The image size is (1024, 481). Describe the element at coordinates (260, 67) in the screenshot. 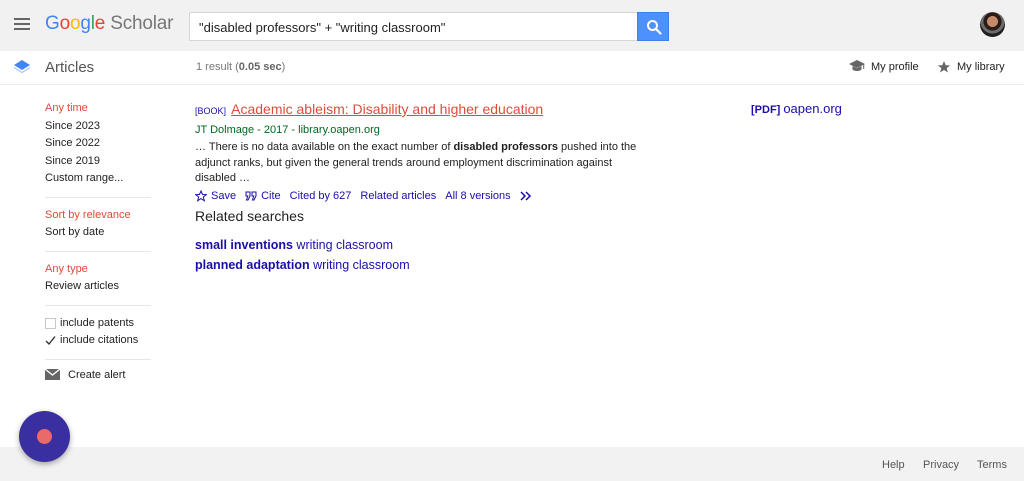

I see `result-time: 0.05 sec` at that location.